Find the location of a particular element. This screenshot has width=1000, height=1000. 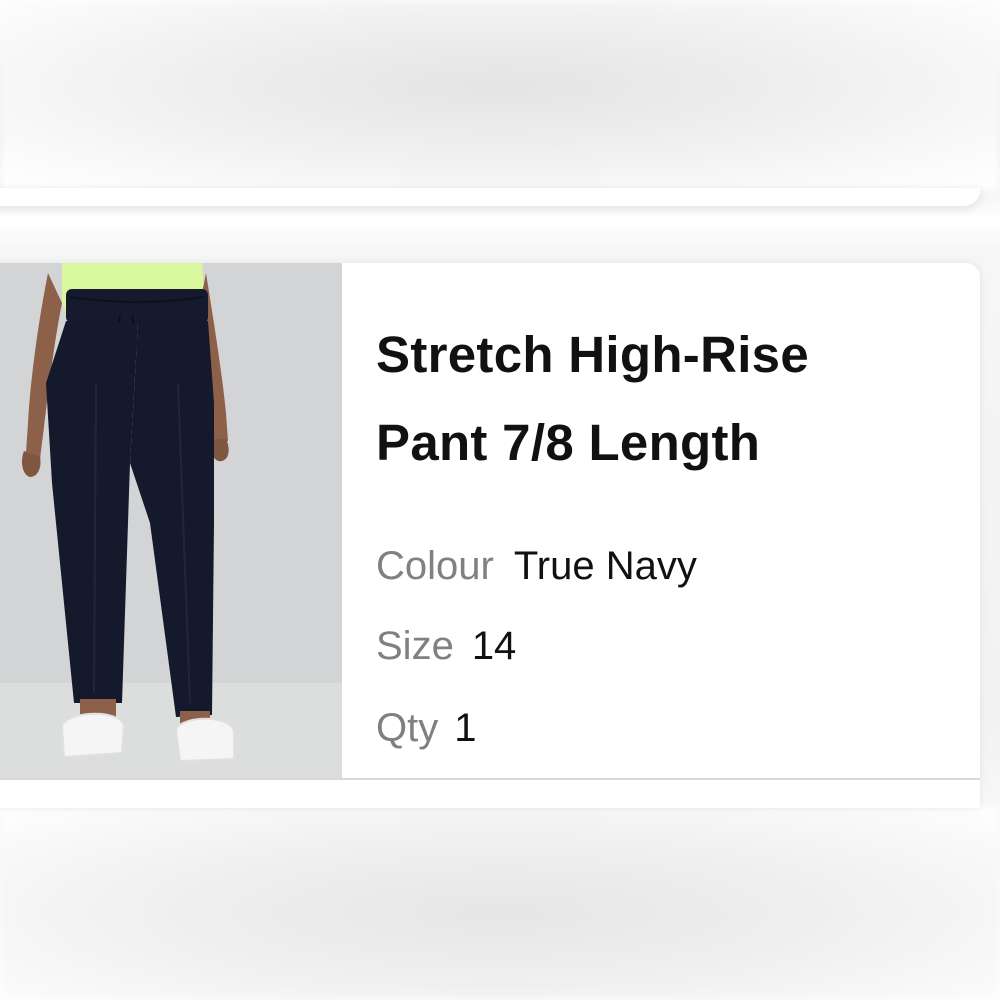

colour-value: True Navy is located at coordinates (605, 566).